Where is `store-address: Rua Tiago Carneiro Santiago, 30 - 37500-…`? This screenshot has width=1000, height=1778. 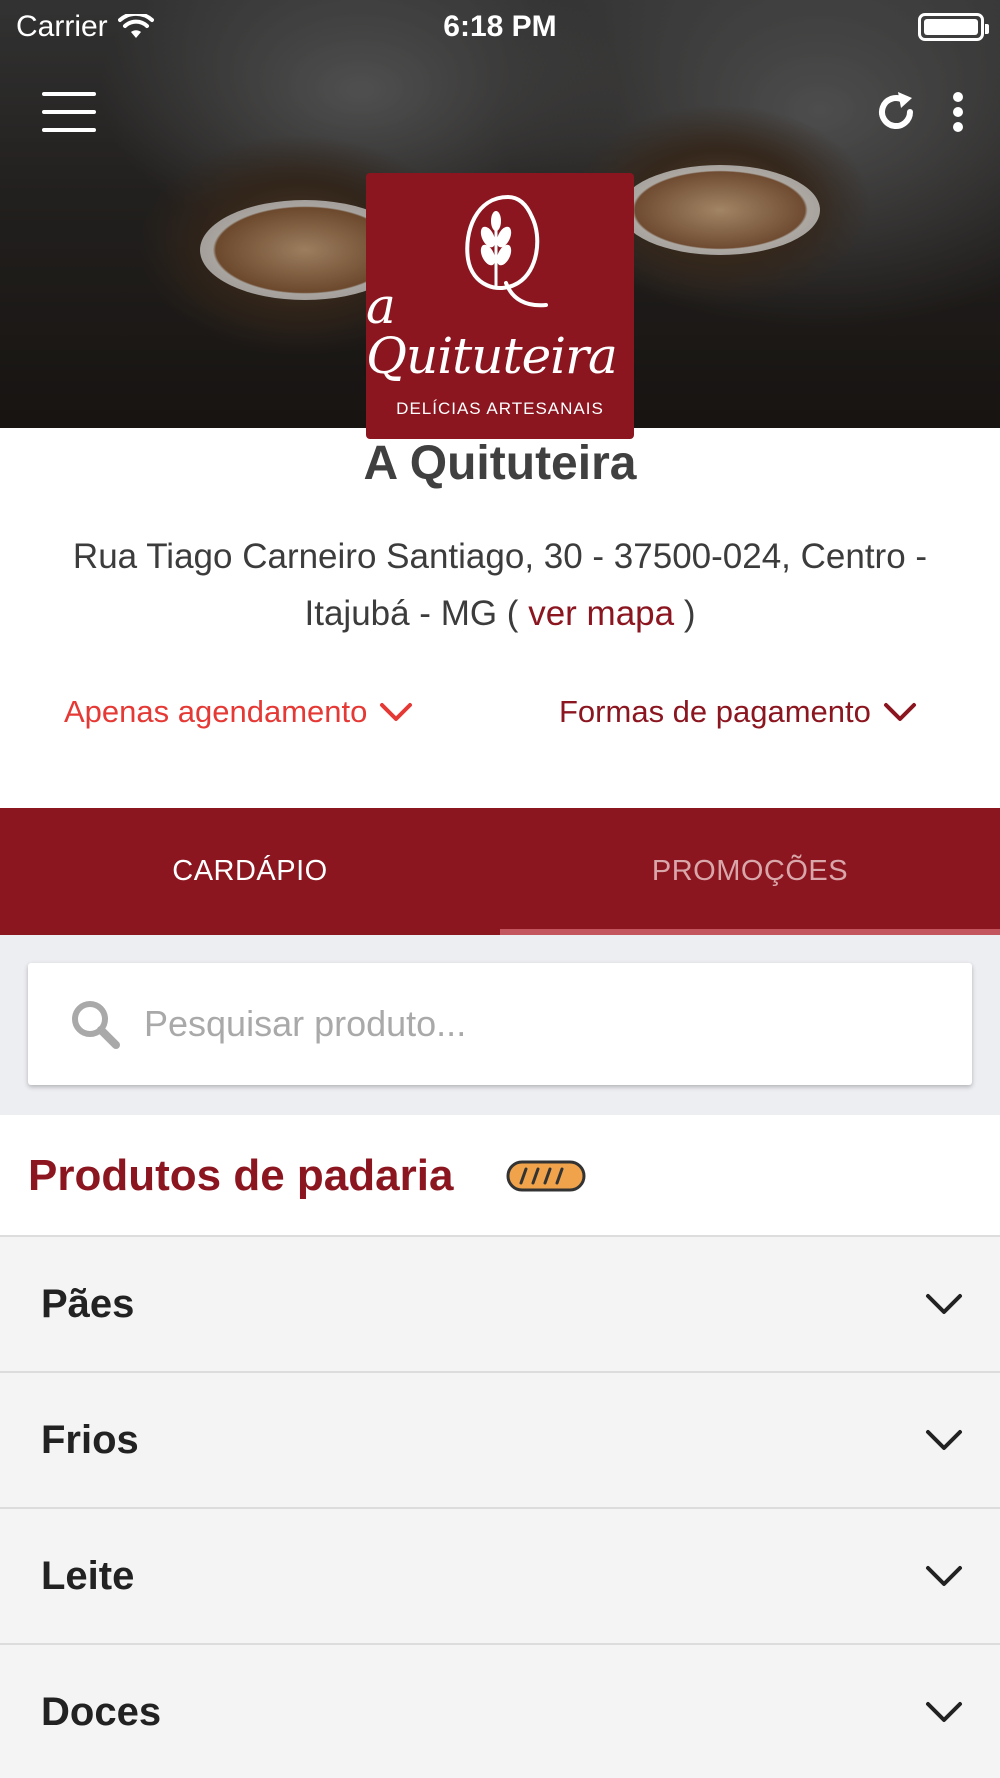 store-address: Rua Tiago Carneiro Santiago, 30 - 37500-… is located at coordinates (500, 585).